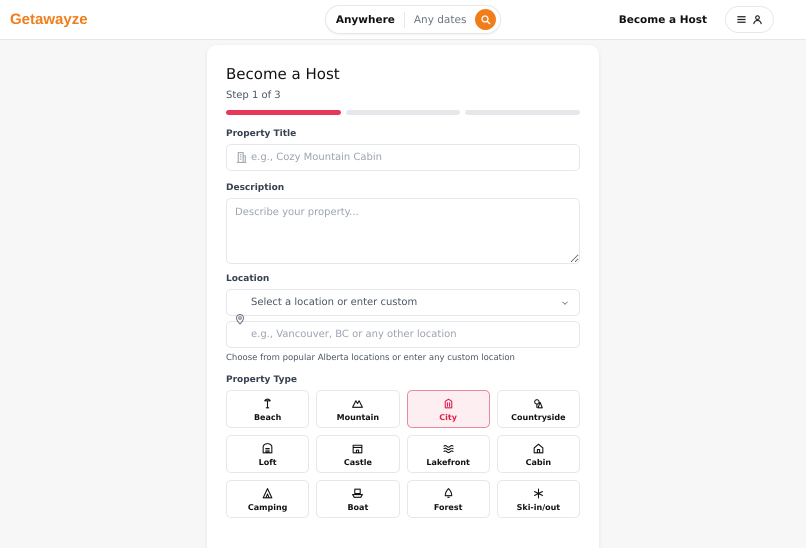  Describe the element at coordinates (283, 74) in the screenshot. I see `form-title: Become a Host` at that location.